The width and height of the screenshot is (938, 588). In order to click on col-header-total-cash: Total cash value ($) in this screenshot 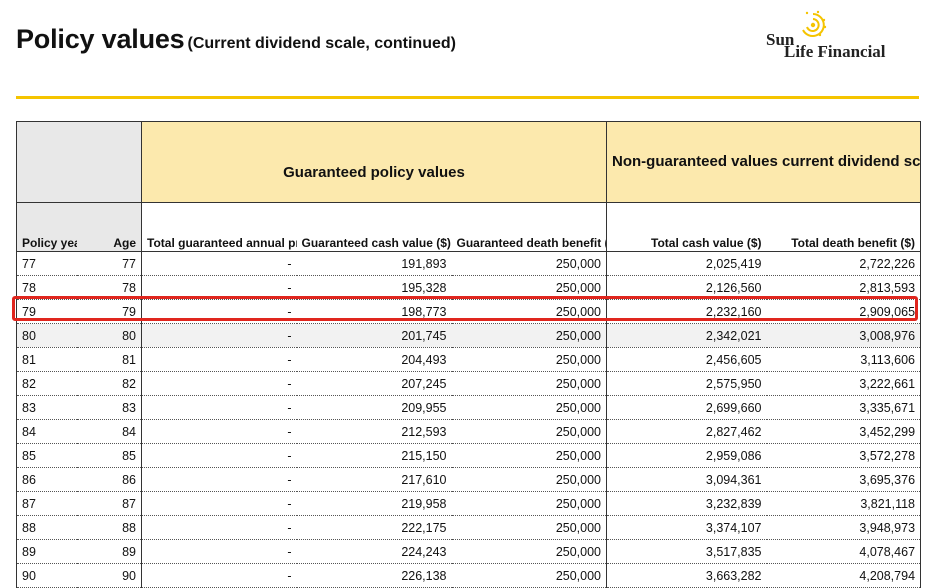, I will do `click(686, 227)`.